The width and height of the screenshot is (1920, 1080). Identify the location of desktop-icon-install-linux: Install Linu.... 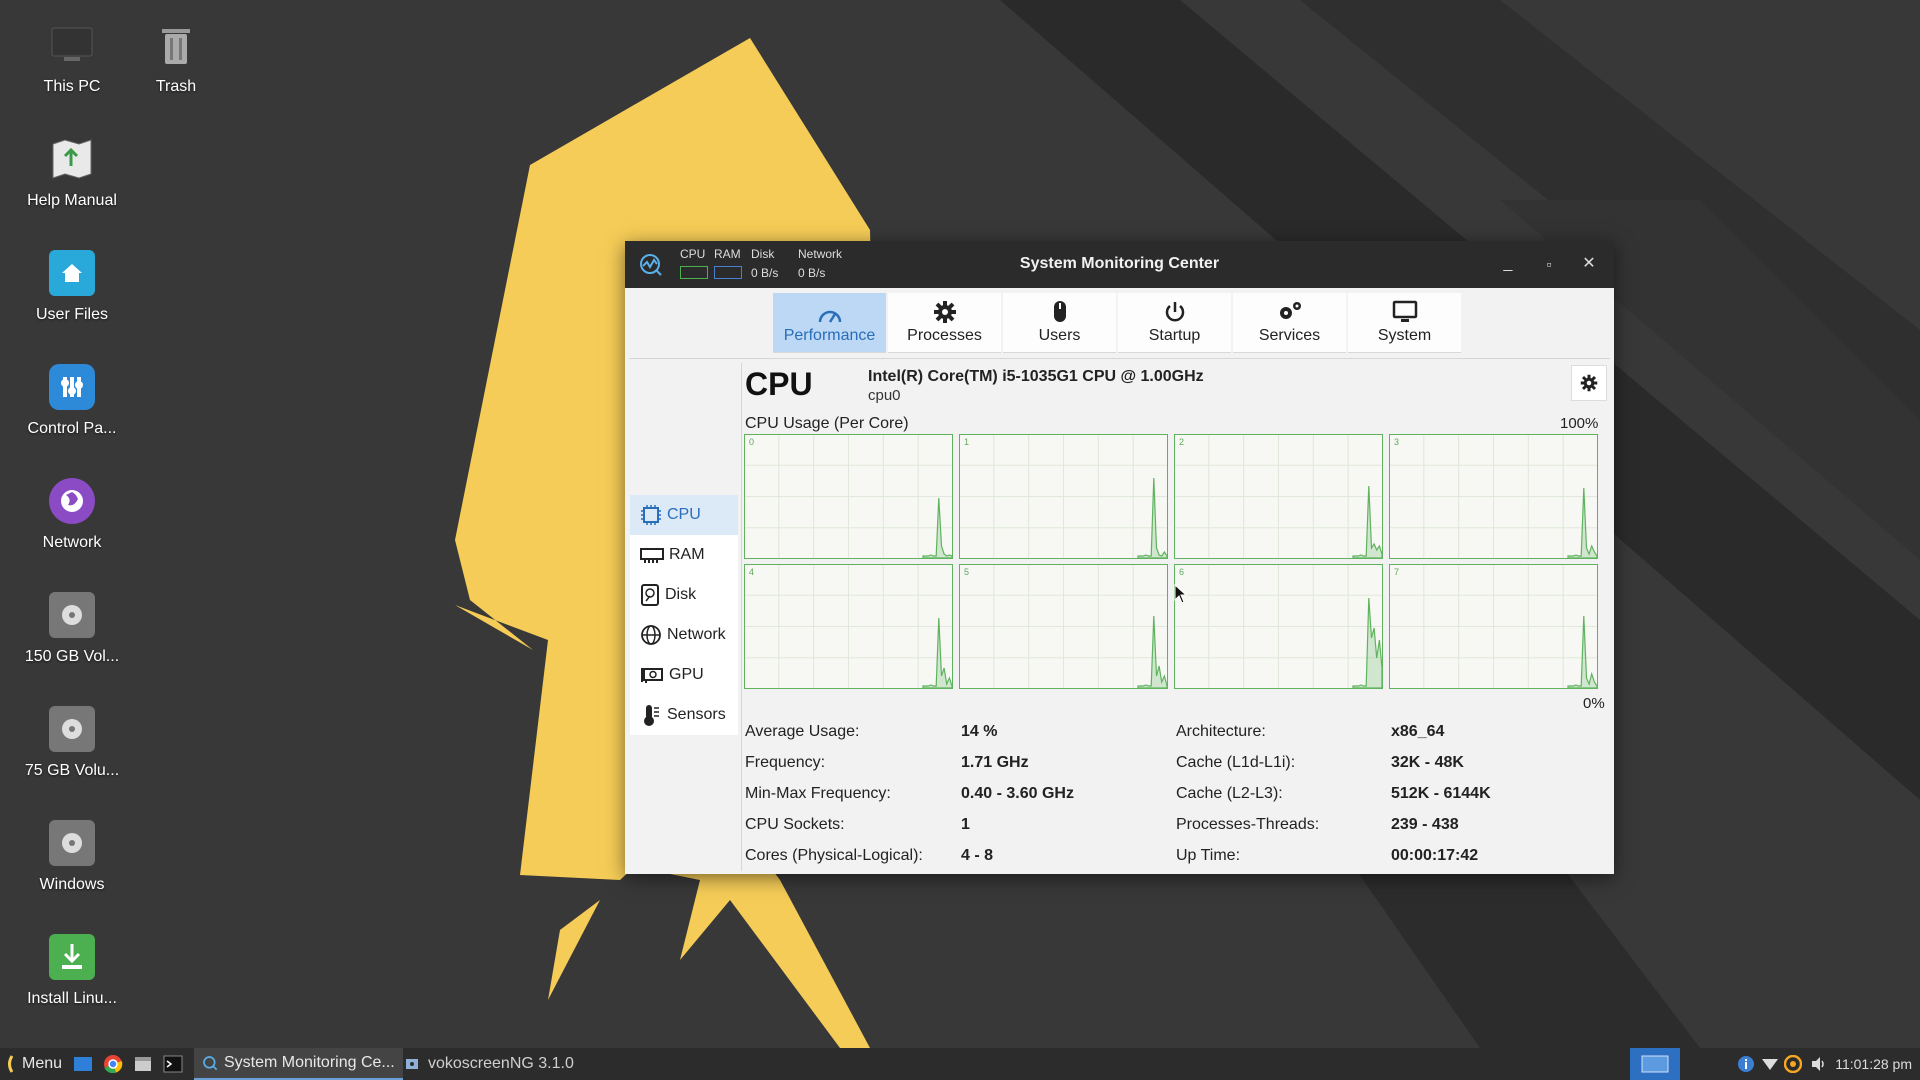
(72, 971).